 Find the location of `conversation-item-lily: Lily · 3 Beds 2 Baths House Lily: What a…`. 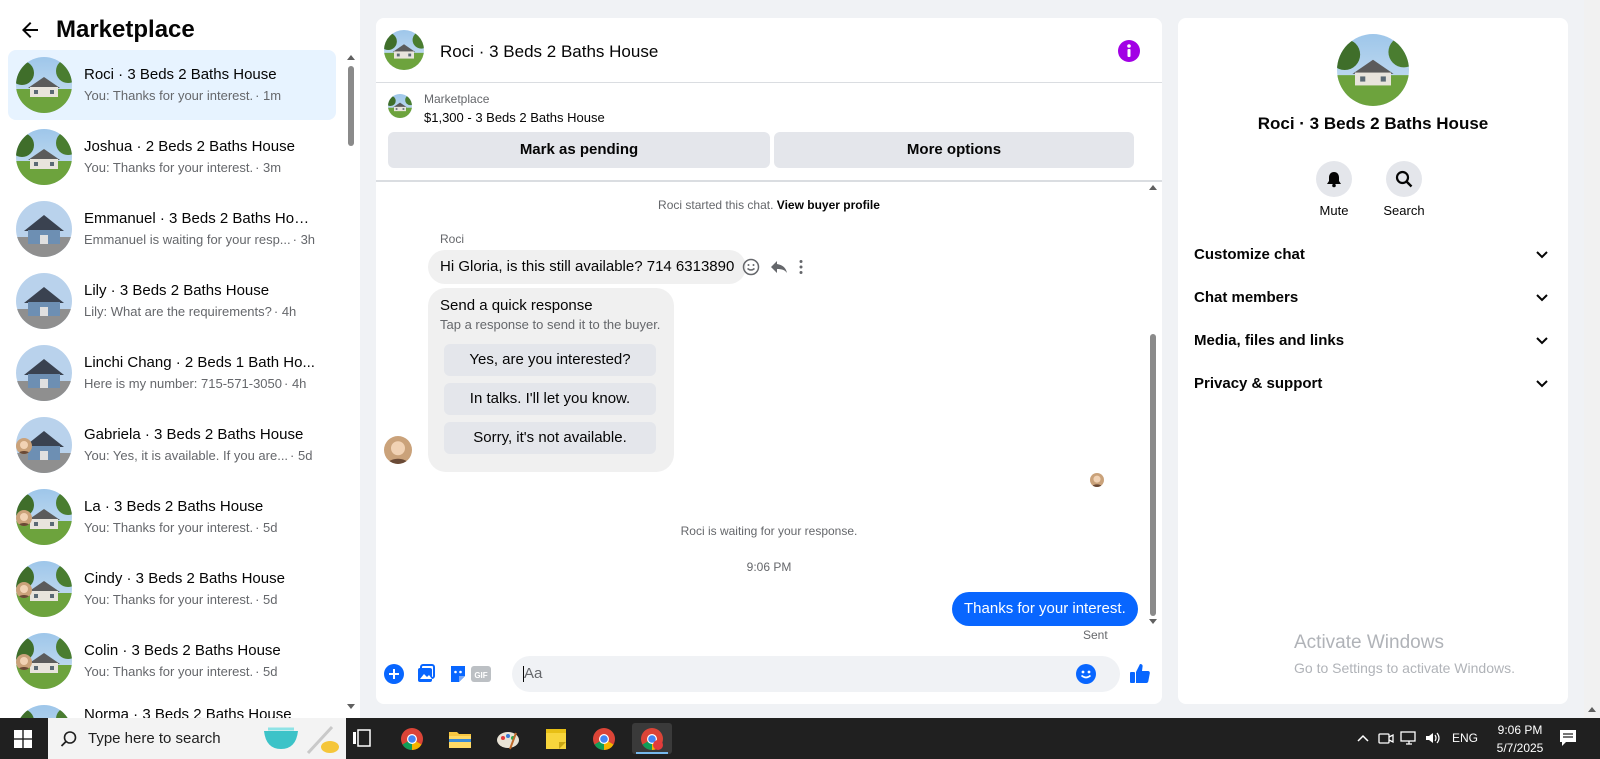

conversation-item-lily: Lily · 3 Beds 2 Baths House Lily: What a… is located at coordinates (172, 301).